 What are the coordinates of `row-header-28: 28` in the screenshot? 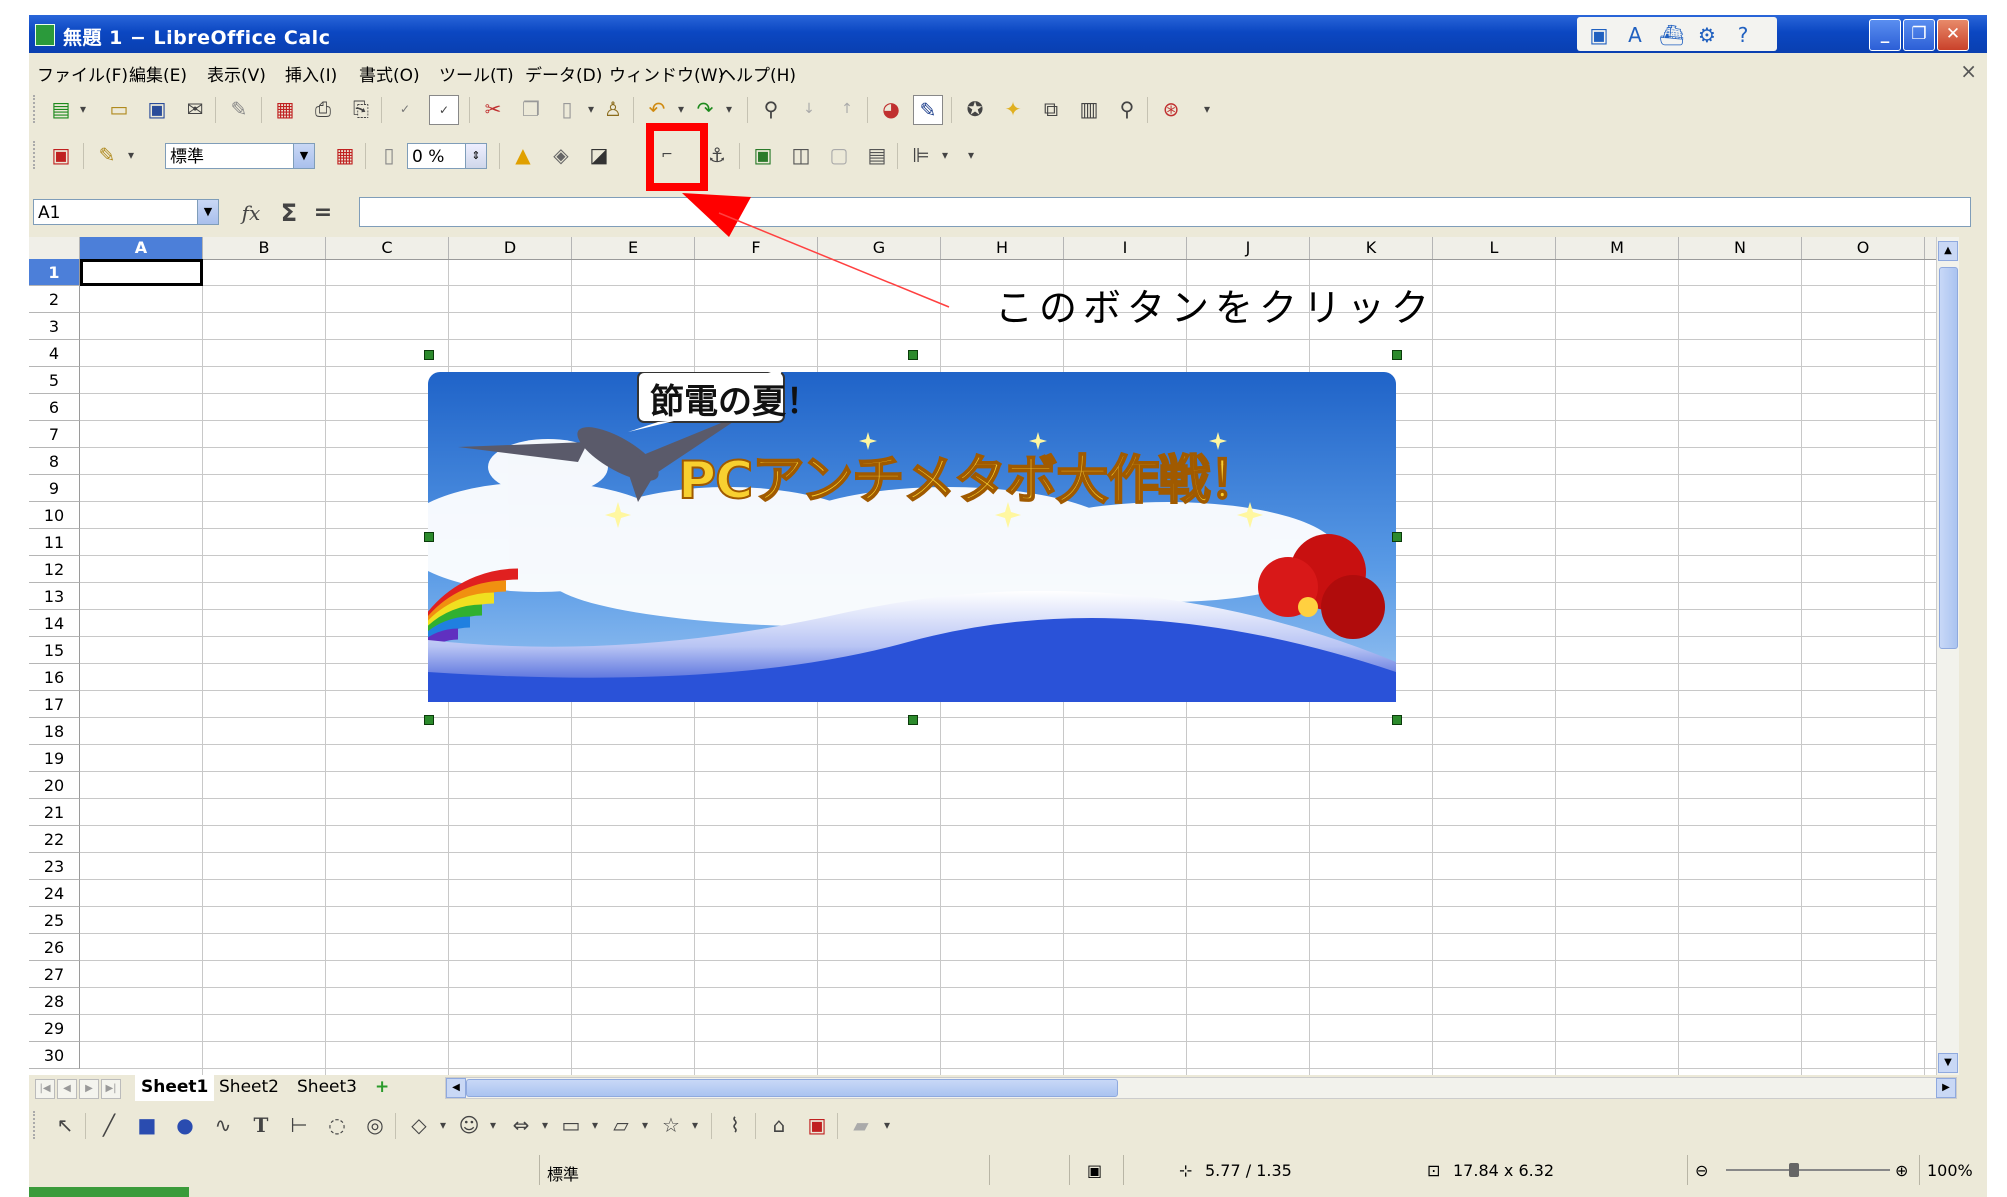 It's located at (54, 1001).